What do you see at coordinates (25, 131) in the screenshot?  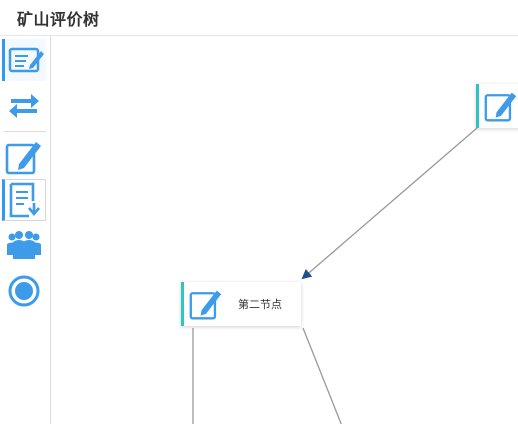 I see `toolbar-divider` at bounding box center [25, 131].